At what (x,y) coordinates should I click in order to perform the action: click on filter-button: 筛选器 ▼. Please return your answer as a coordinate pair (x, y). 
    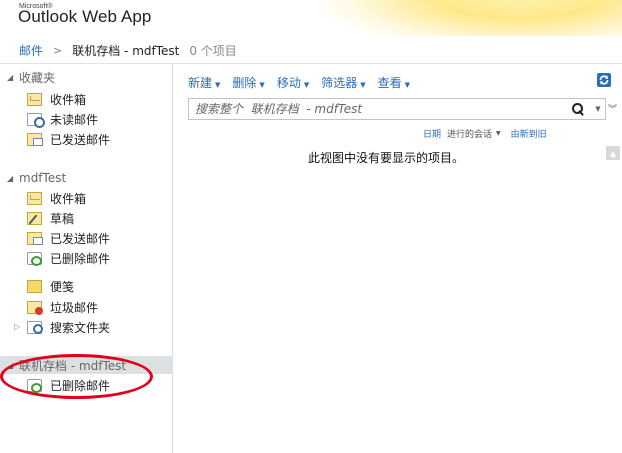
    Looking at the image, I should click on (343, 82).